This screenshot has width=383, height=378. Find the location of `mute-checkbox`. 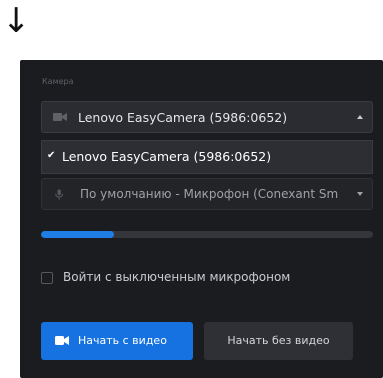

mute-checkbox is located at coordinates (47, 278).